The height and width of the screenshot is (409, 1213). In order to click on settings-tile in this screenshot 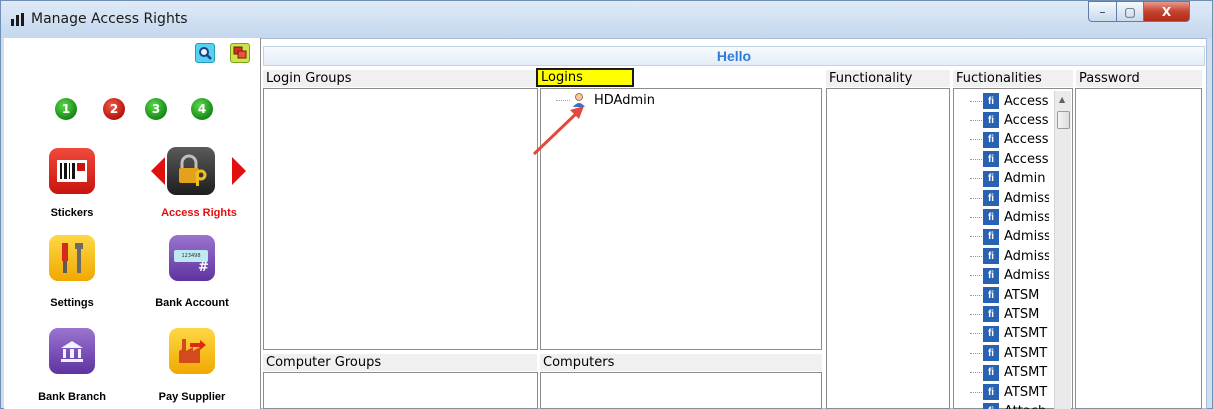, I will do `click(72, 258)`.